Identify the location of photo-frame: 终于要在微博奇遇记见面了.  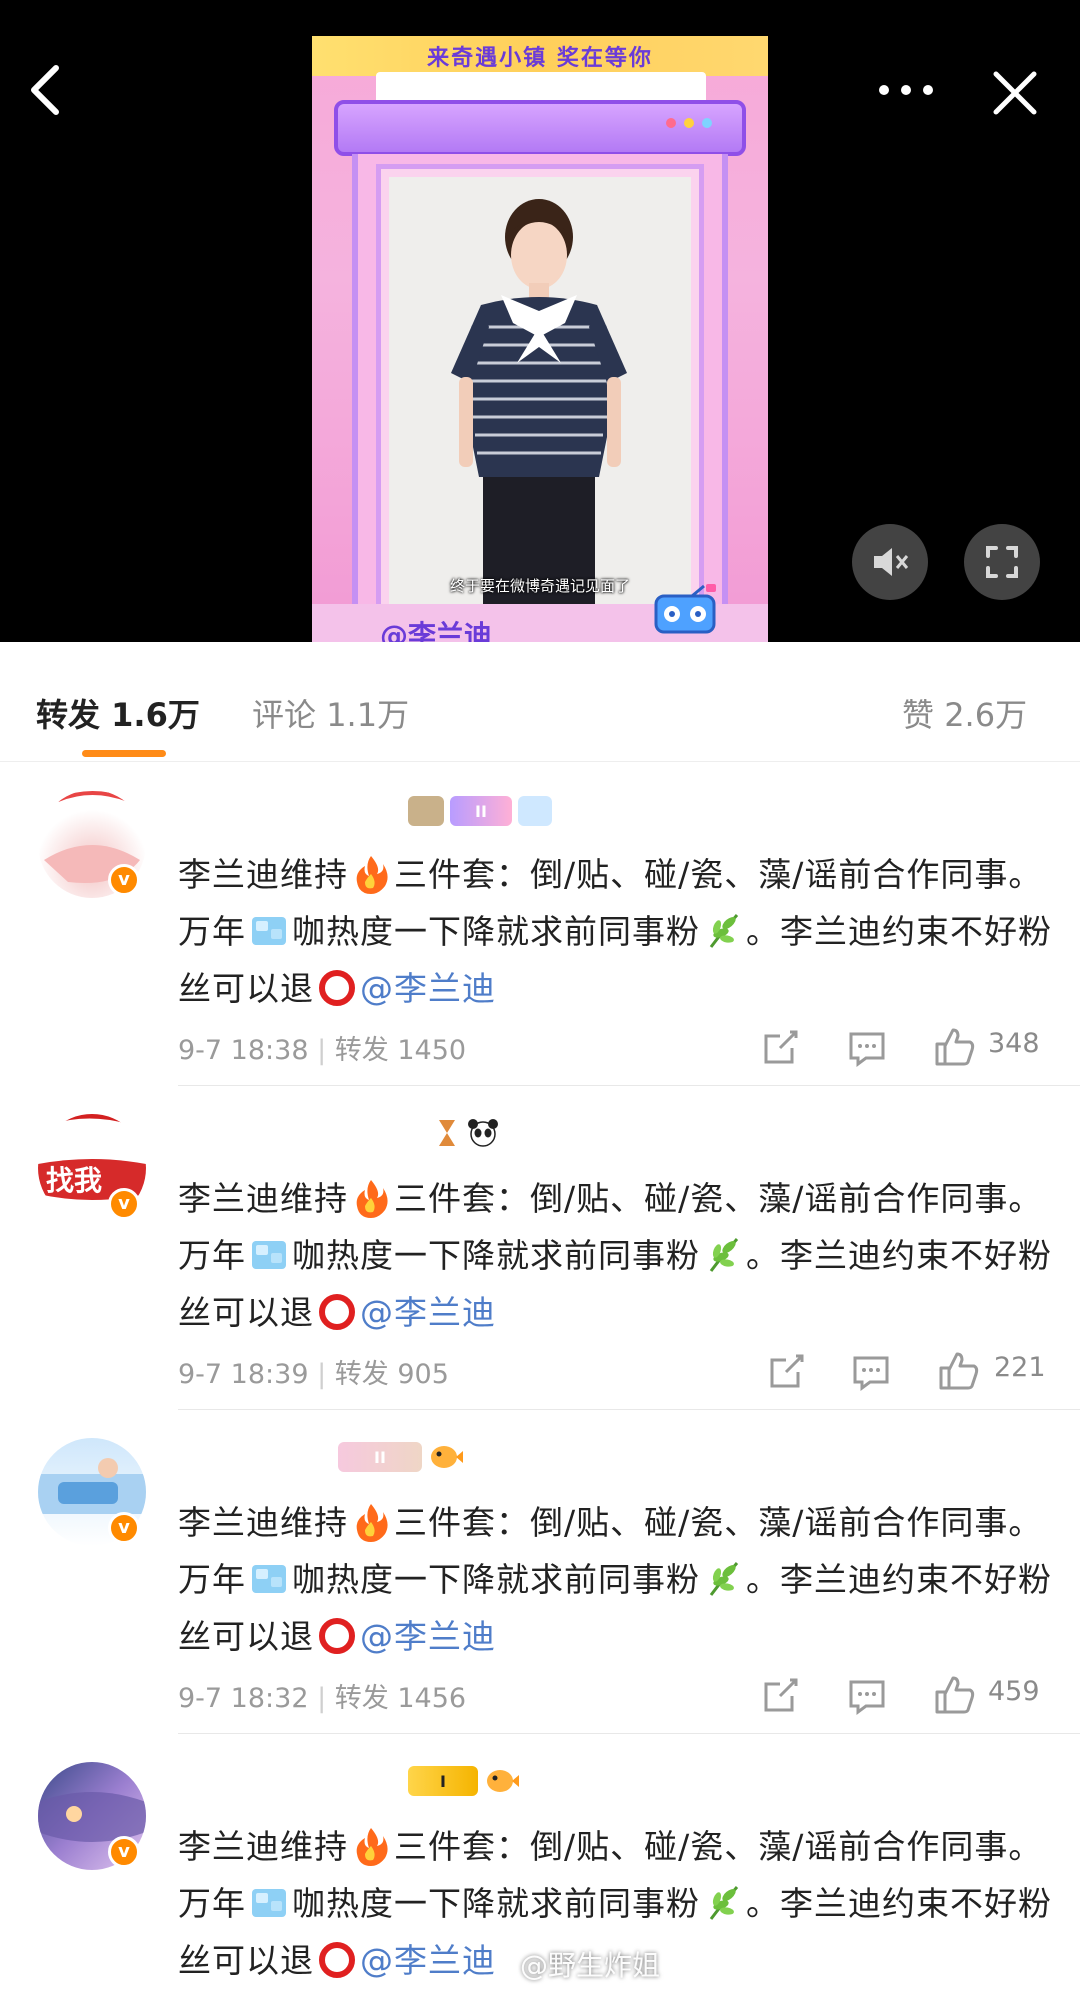
(540, 397).